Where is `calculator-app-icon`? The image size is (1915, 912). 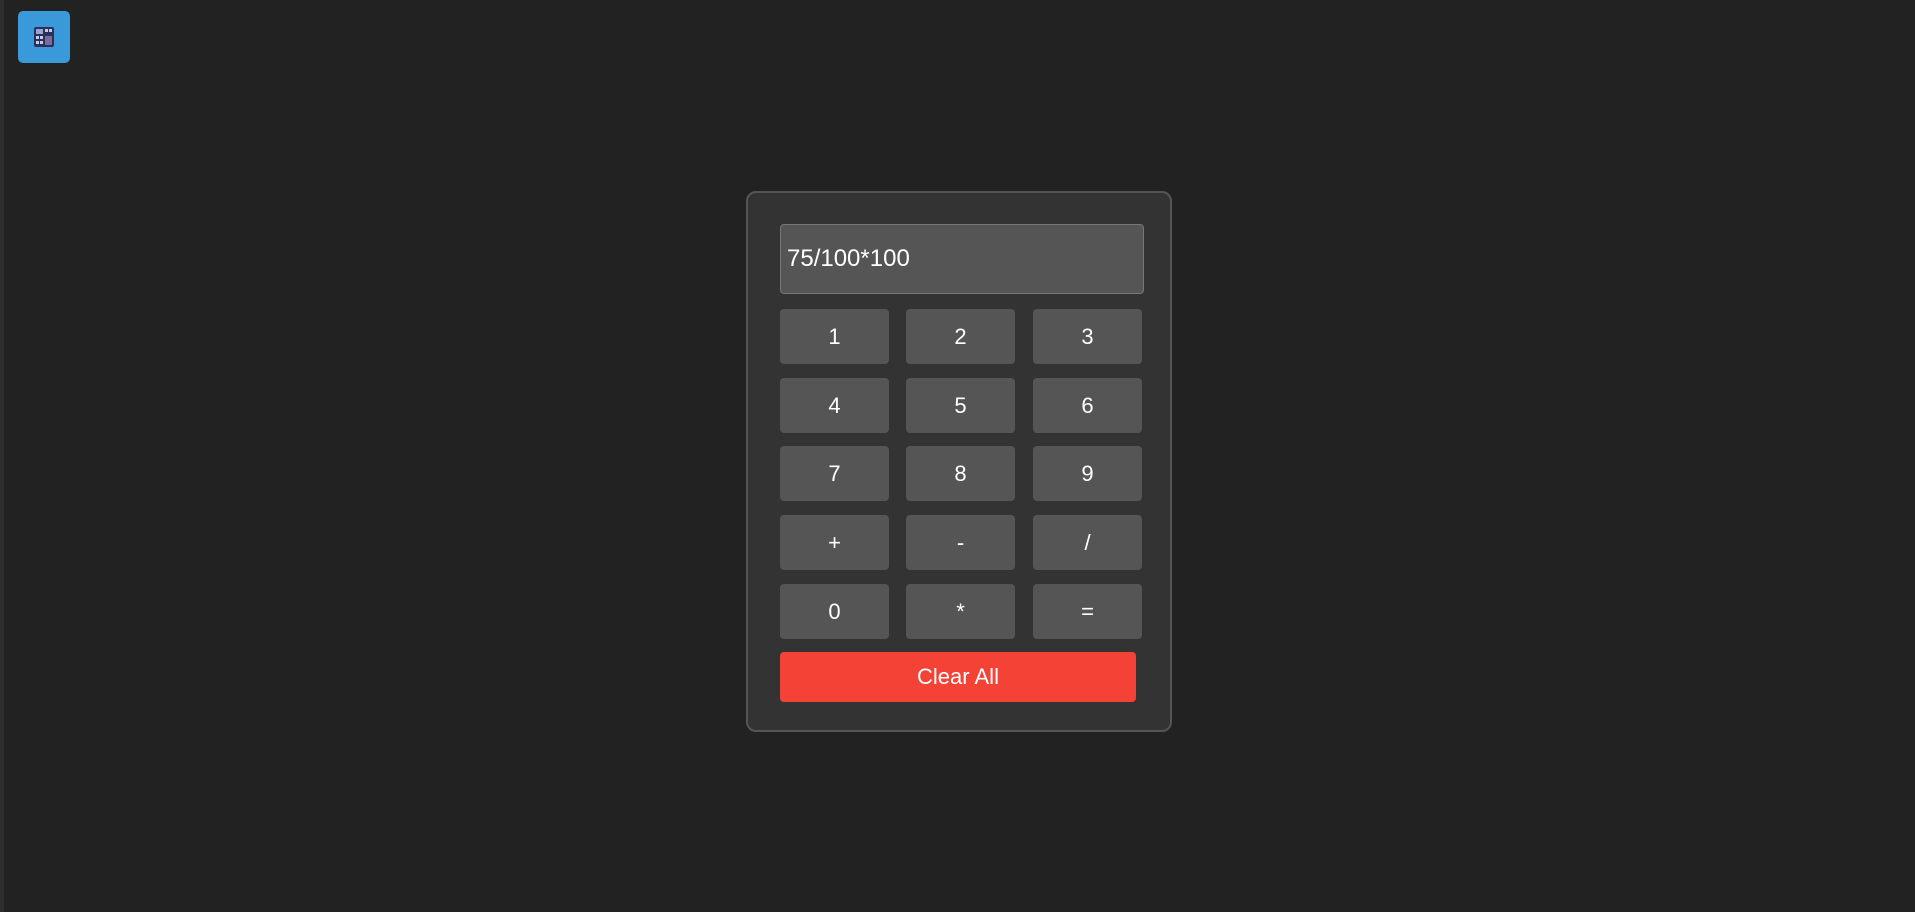 calculator-app-icon is located at coordinates (44, 37).